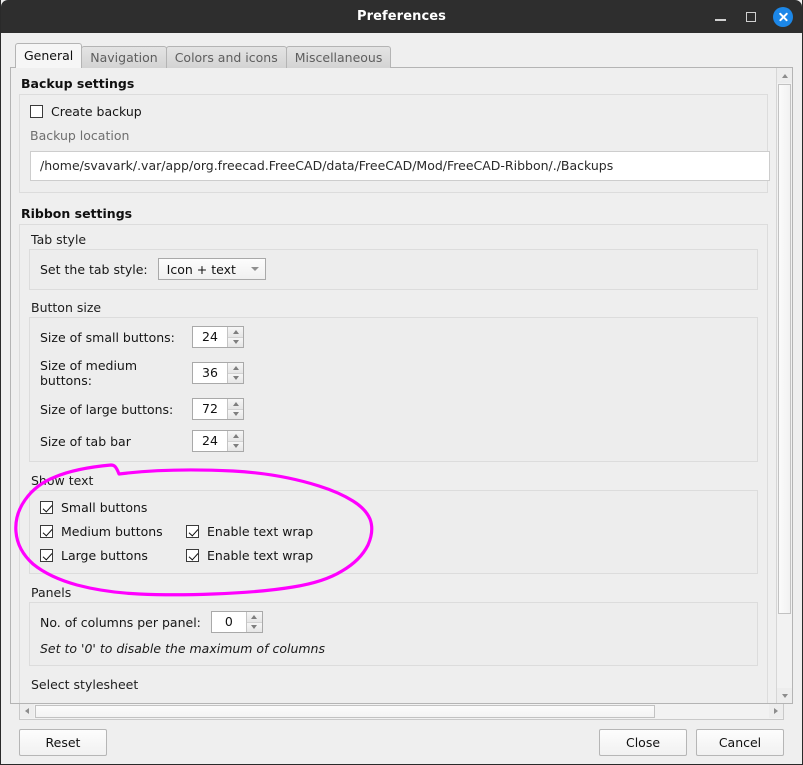 The width and height of the screenshot is (803, 765). I want to click on columns-per-panel-label: No. of columns per panel:, so click(120, 622).